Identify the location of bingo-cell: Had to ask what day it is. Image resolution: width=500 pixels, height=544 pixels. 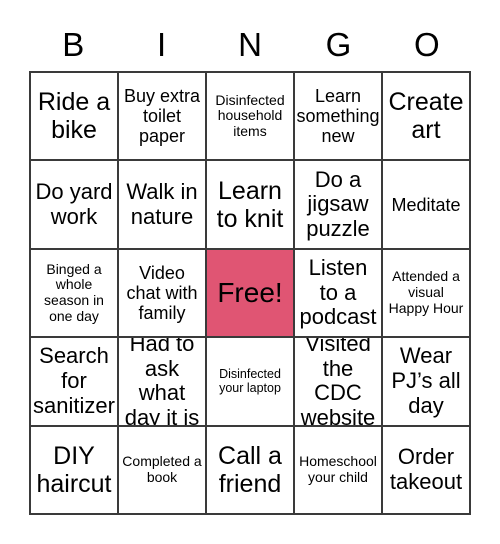
(163, 382).